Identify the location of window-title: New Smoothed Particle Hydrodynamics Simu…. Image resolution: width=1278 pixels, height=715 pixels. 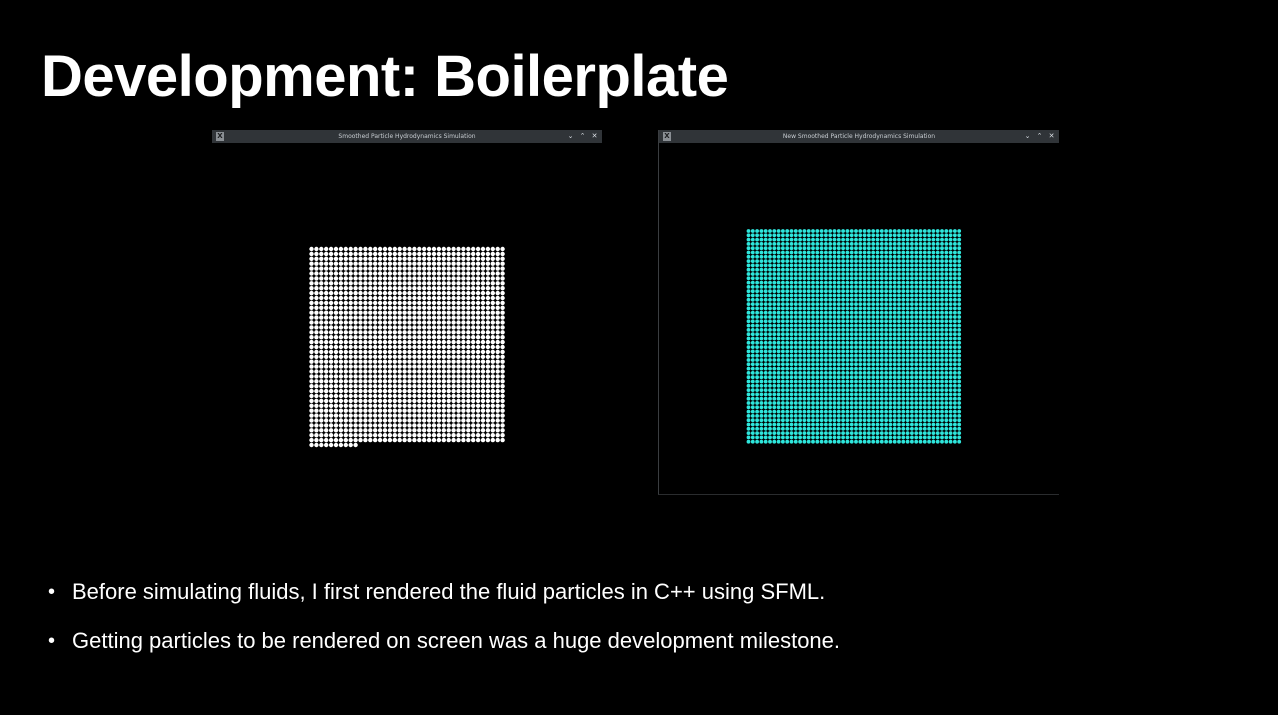
(859, 136).